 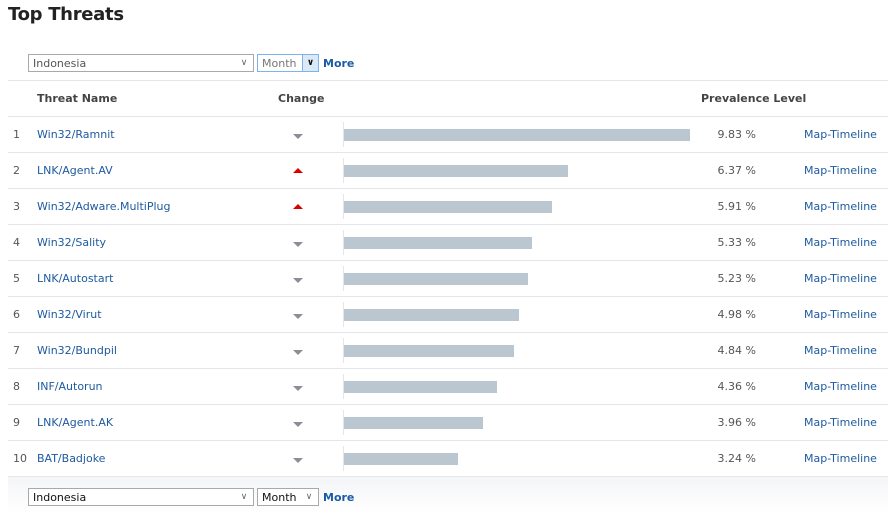 I want to click on column-header-prevalence: Prevalence Level, so click(x=754, y=98).